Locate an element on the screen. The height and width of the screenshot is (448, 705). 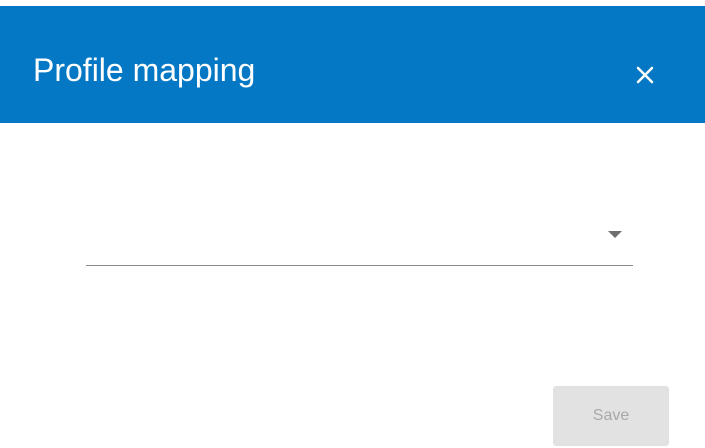
profile-select is located at coordinates (359, 236).